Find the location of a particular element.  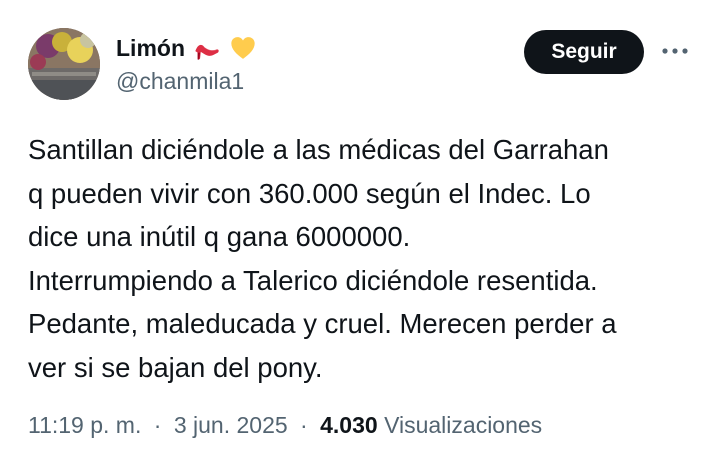

author-names: Limón @chanmila1 is located at coordinates (186, 63).